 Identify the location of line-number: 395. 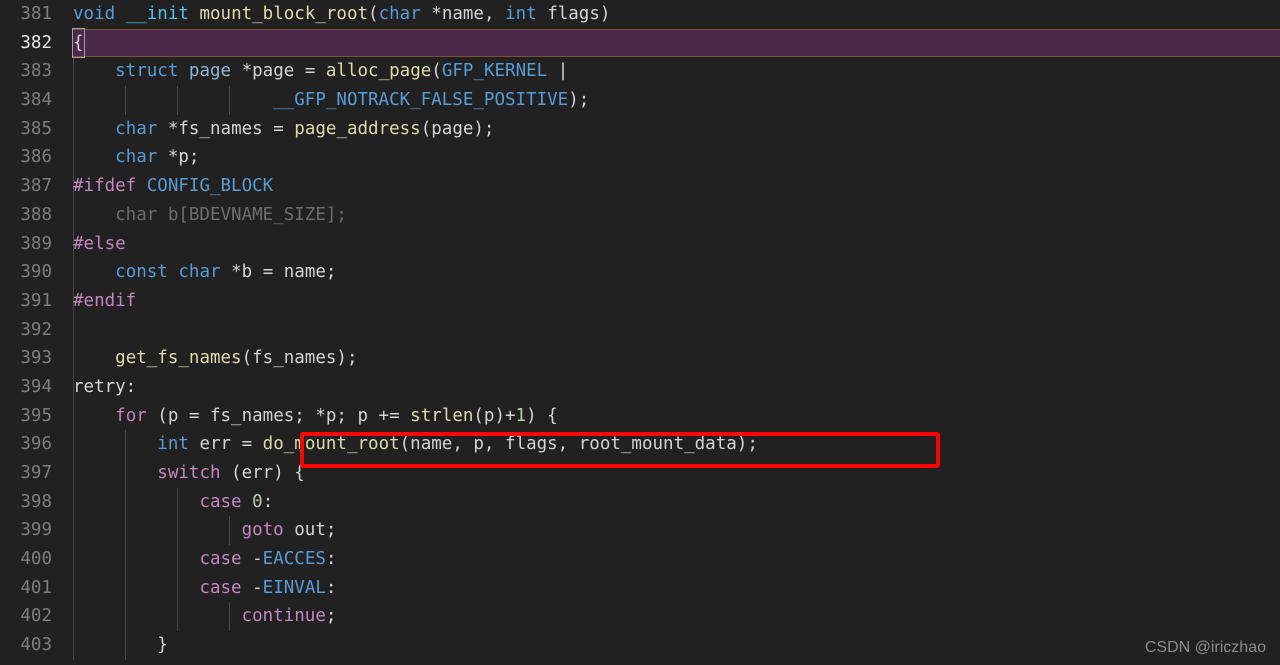
(36, 415).